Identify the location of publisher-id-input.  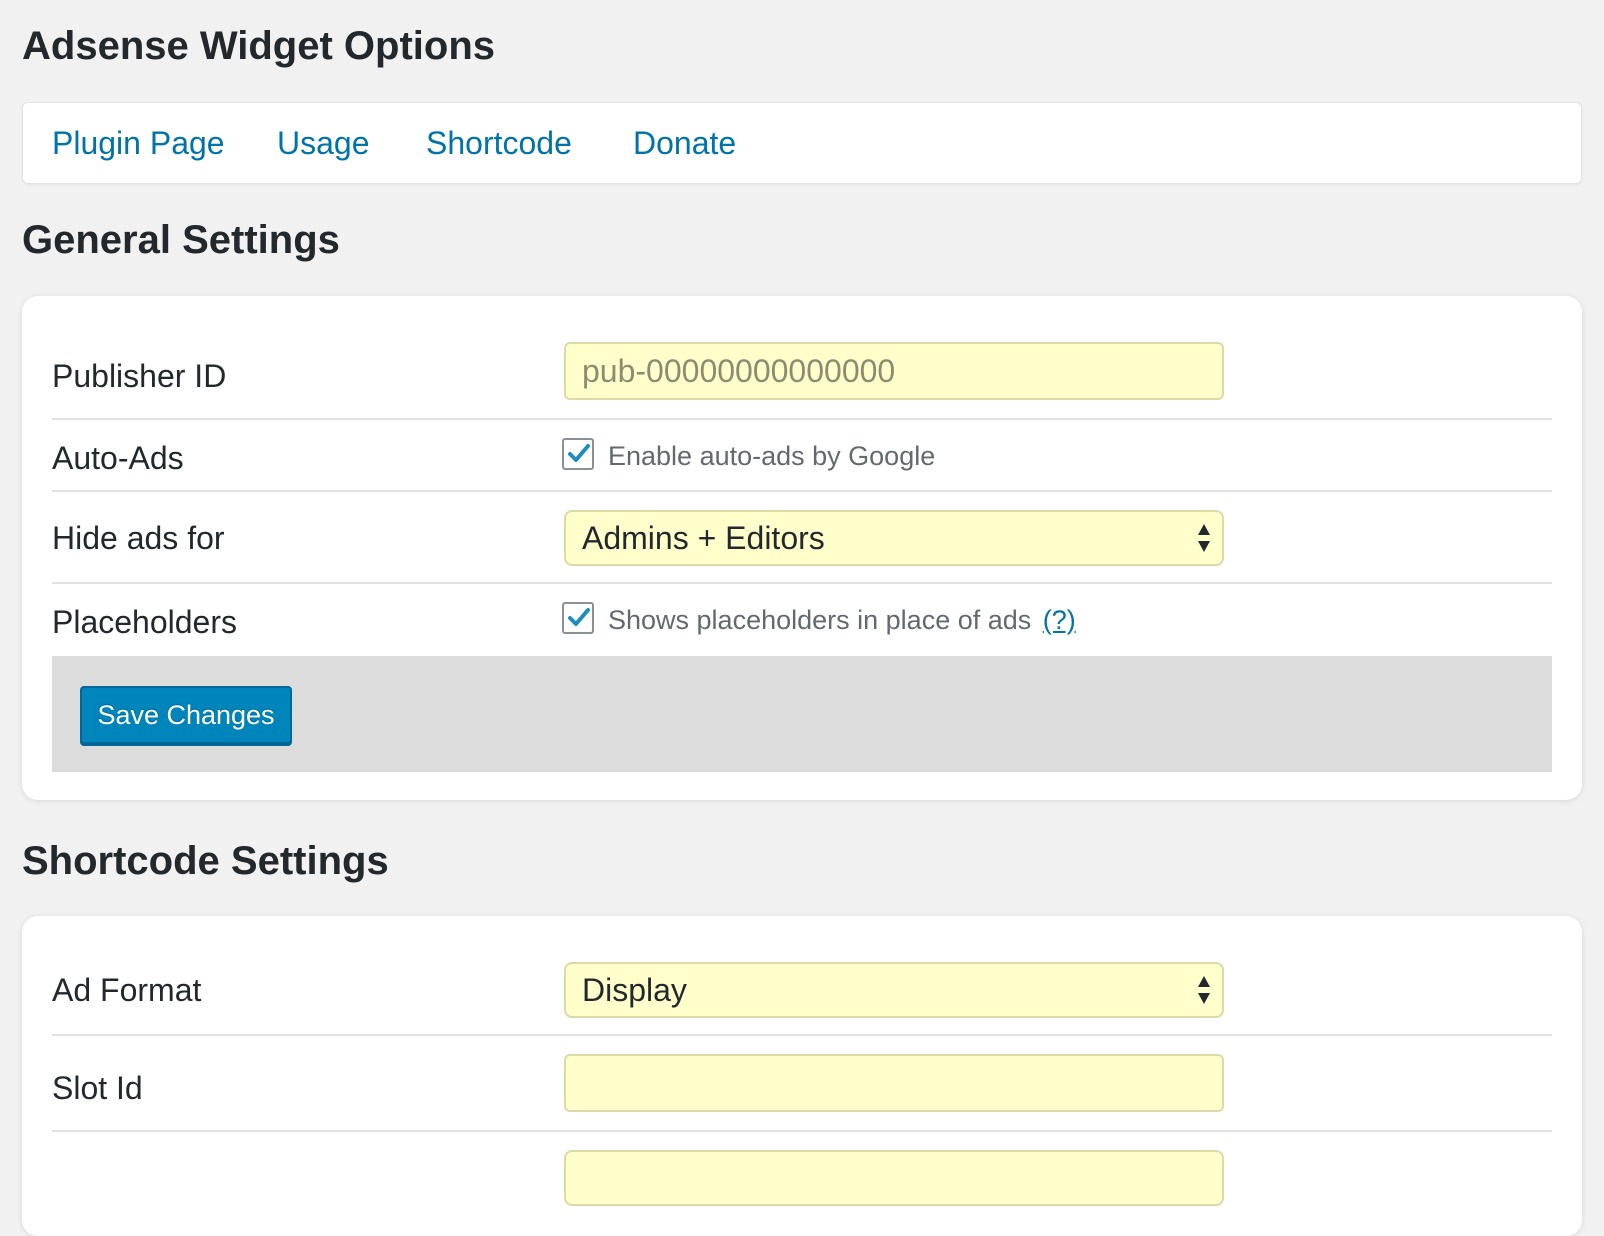
(894, 371).